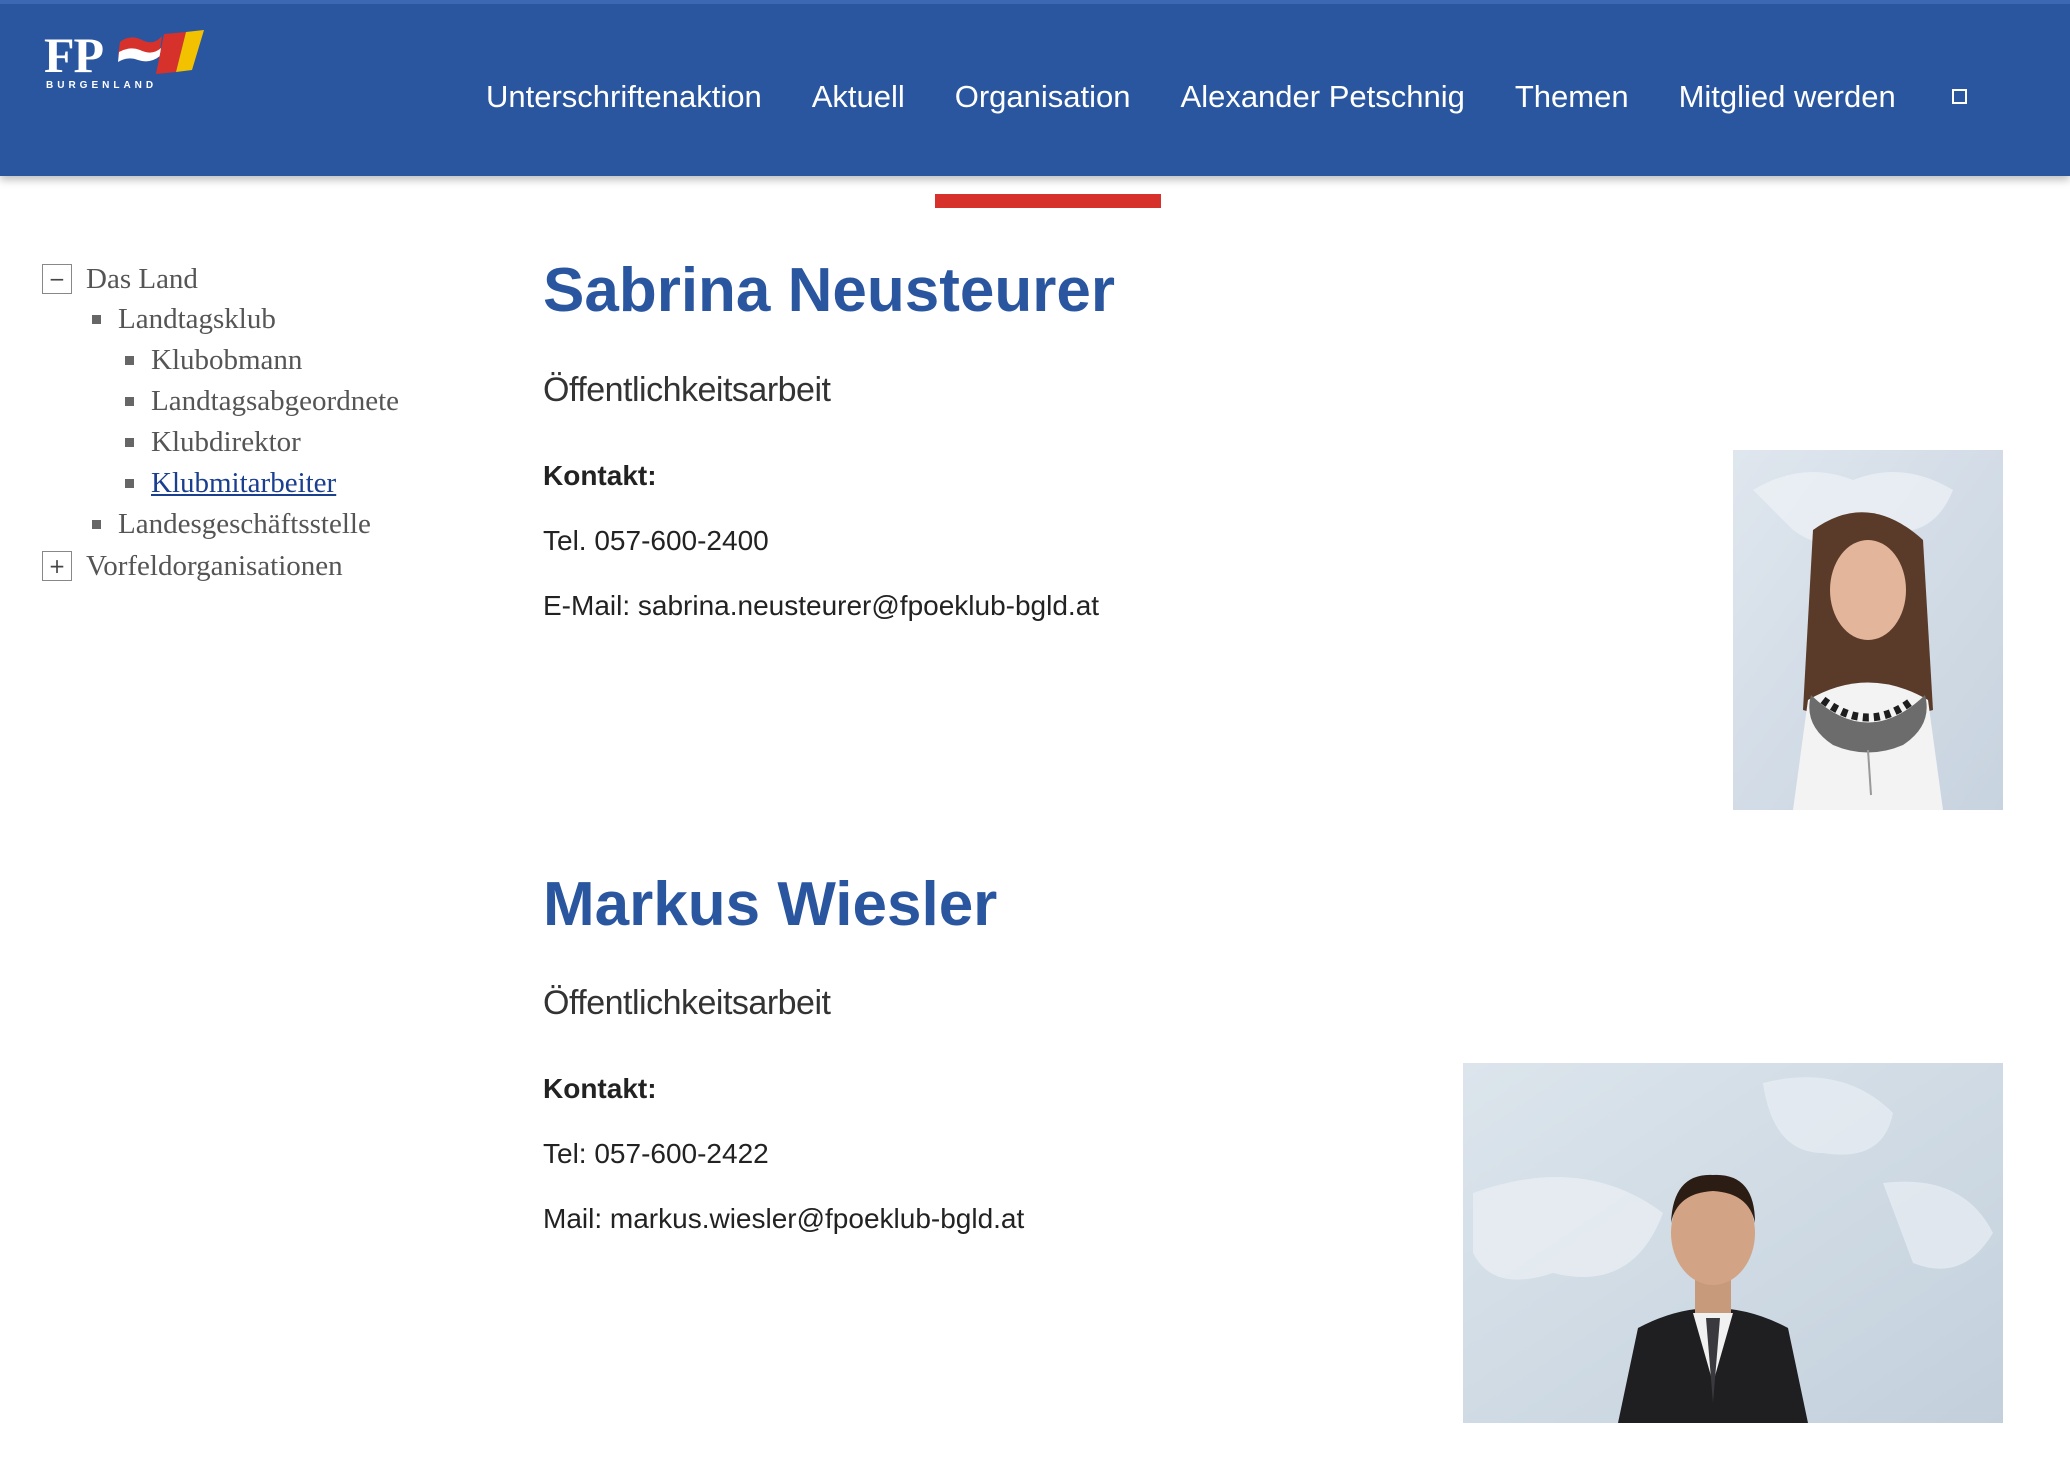  I want to click on tree-item-klubobmann: Klubobmann, so click(213, 360).